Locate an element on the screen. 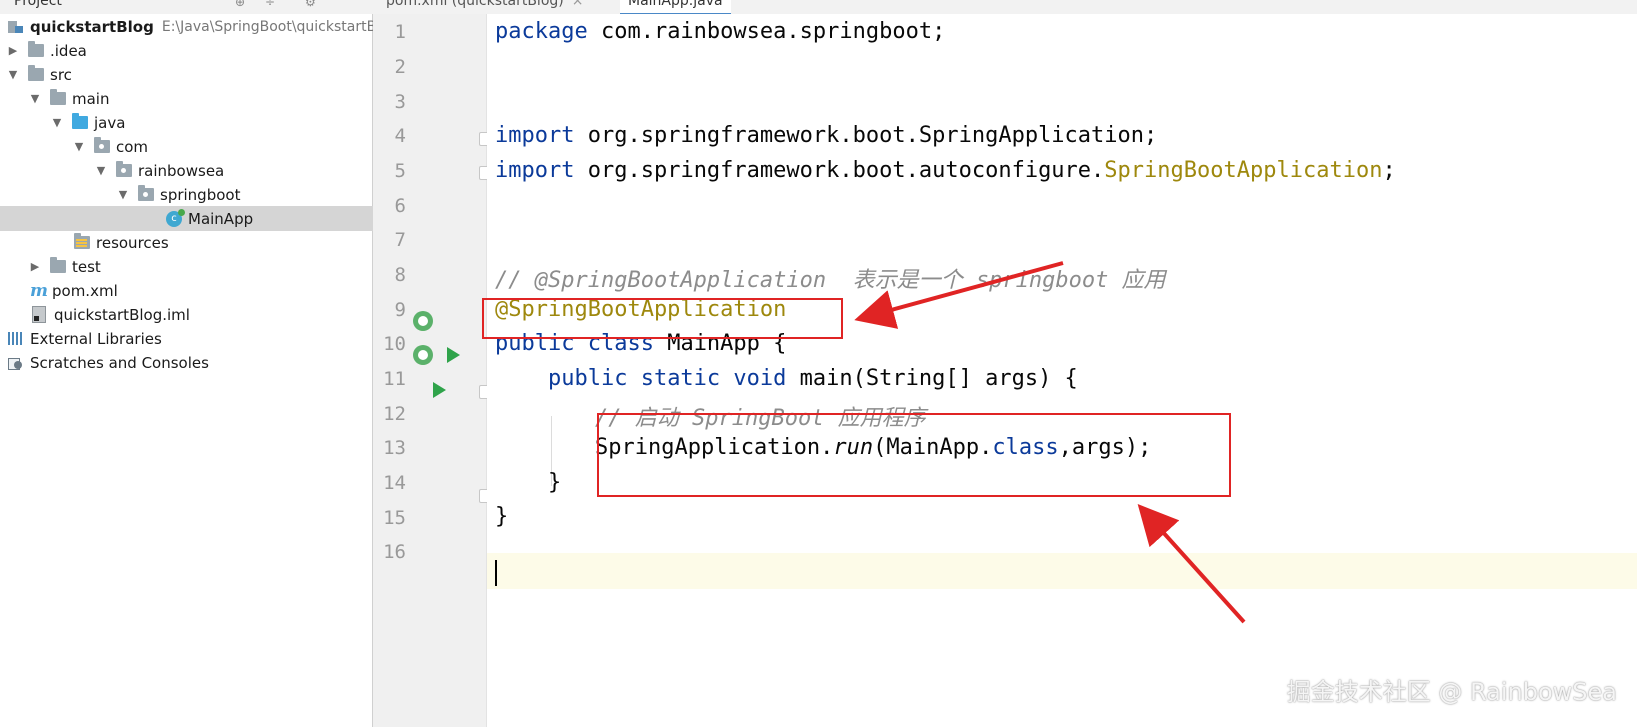  code-line-14: } is located at coordinates (528, 482).